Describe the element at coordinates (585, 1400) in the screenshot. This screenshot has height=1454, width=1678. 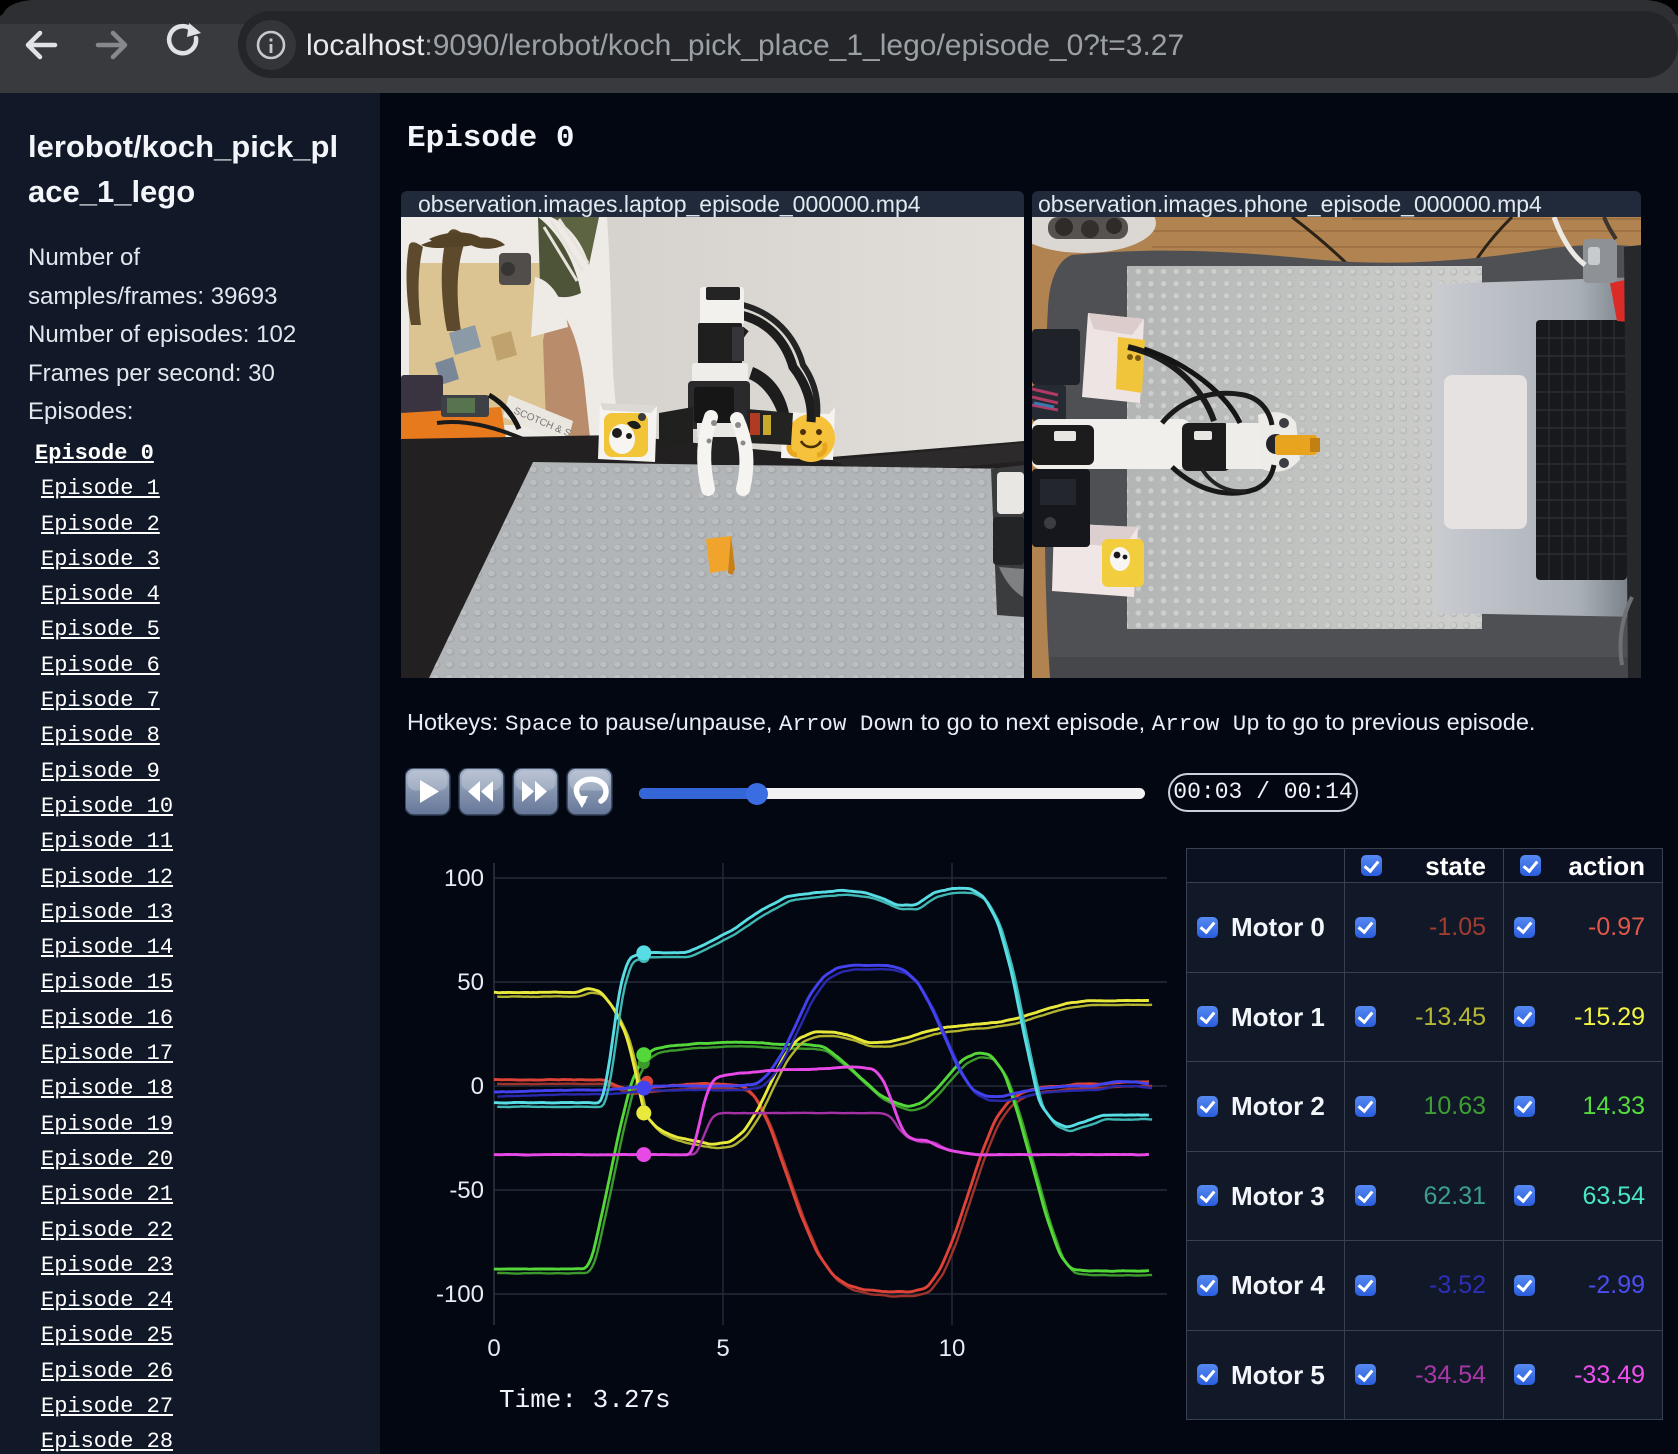
I see `svg-text: Time: 3.27s` at that location.